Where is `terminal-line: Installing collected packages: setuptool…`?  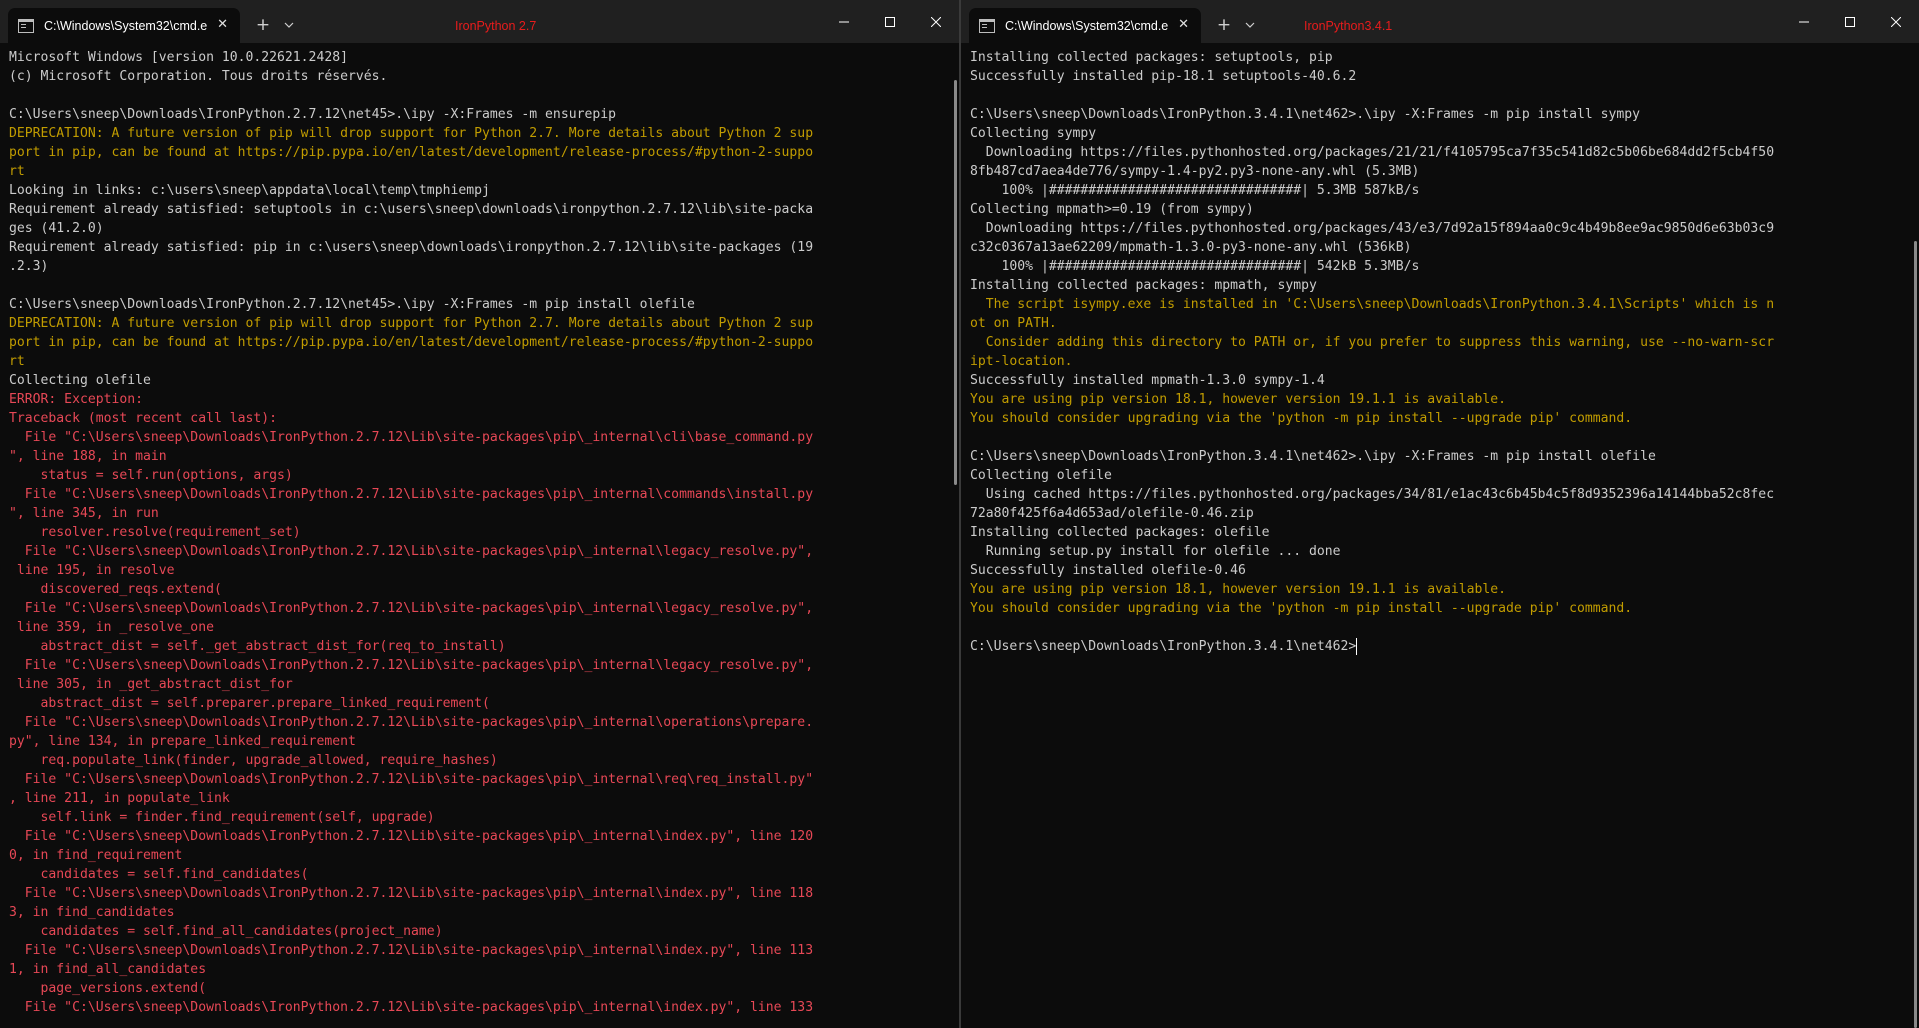 terminal-line: Installing collected packages: setuptool… is located at coordinates (1151, 57).